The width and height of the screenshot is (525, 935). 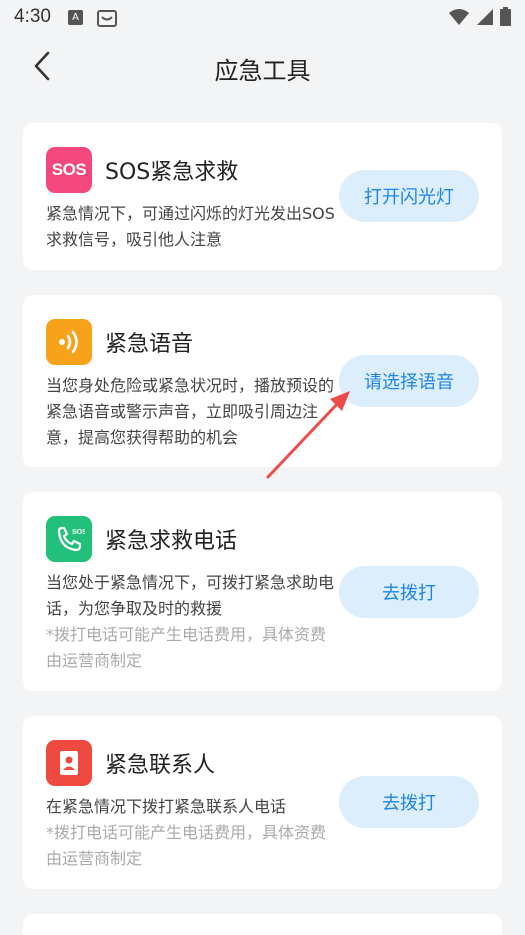 I want to click on phone-glyph: SOS, so click(x=71, y=539).